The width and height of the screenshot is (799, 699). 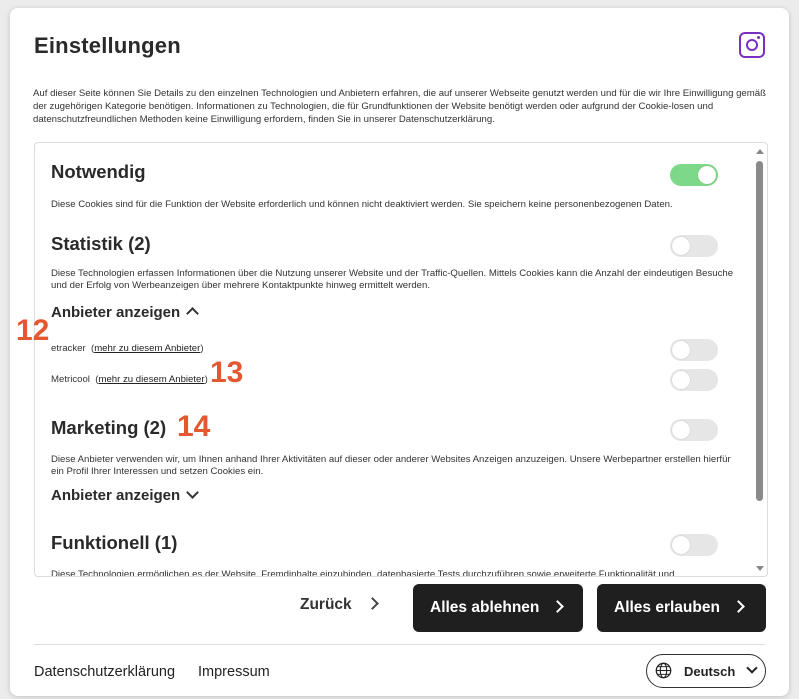 I want to click on annotation-marker-13: 13, so click(x=227, y=372).